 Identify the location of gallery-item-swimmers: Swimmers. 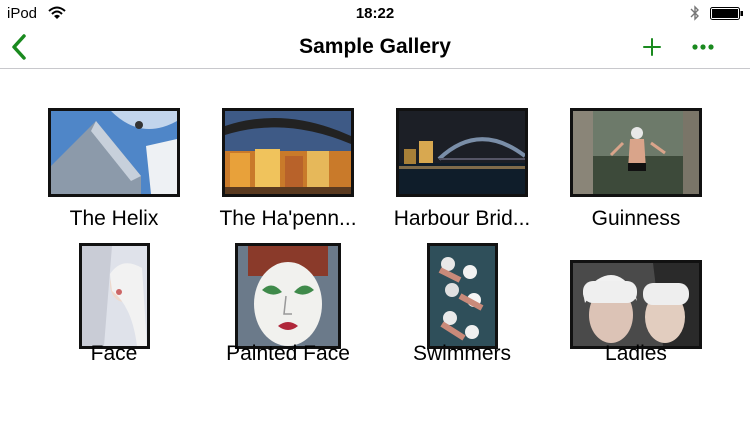
(462, 318).